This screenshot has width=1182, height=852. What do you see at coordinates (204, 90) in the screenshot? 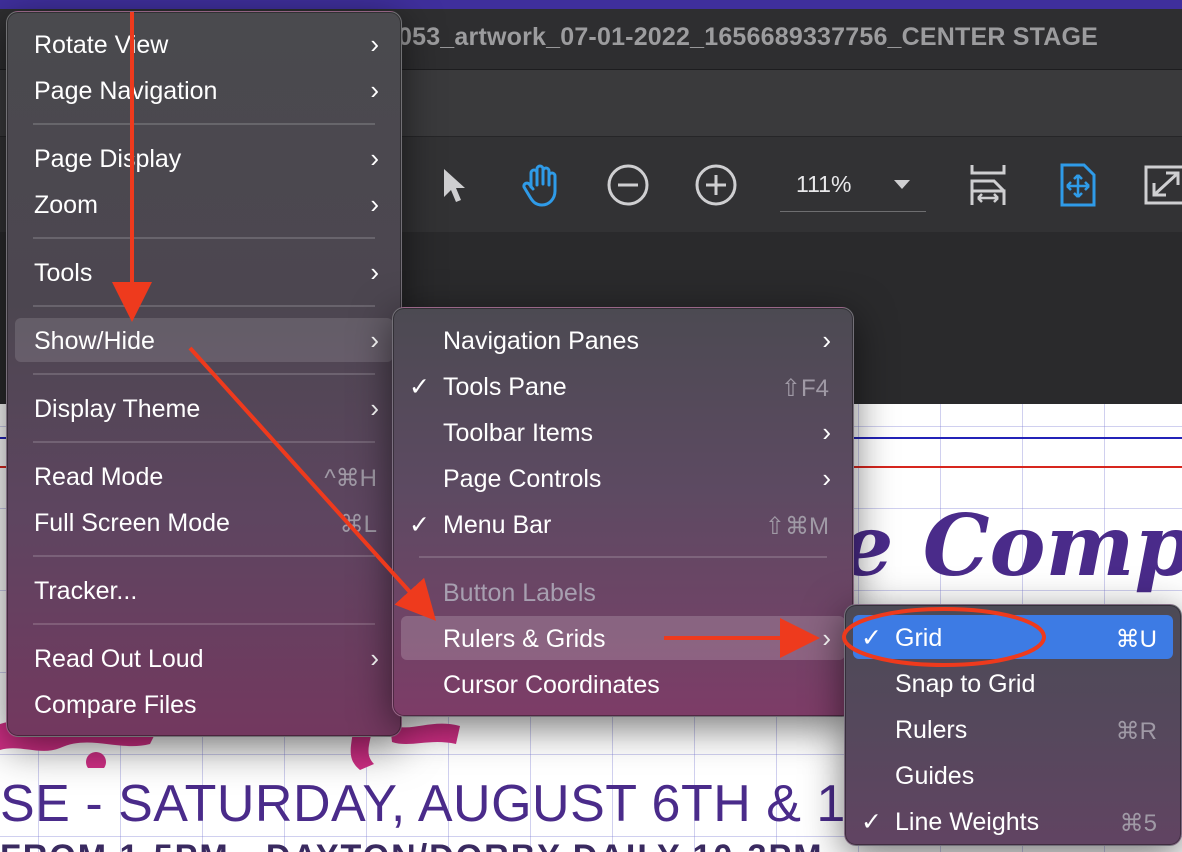
I see `menu-item-page-navigation: Page Navigation ›` at bounding box center [204, 90].